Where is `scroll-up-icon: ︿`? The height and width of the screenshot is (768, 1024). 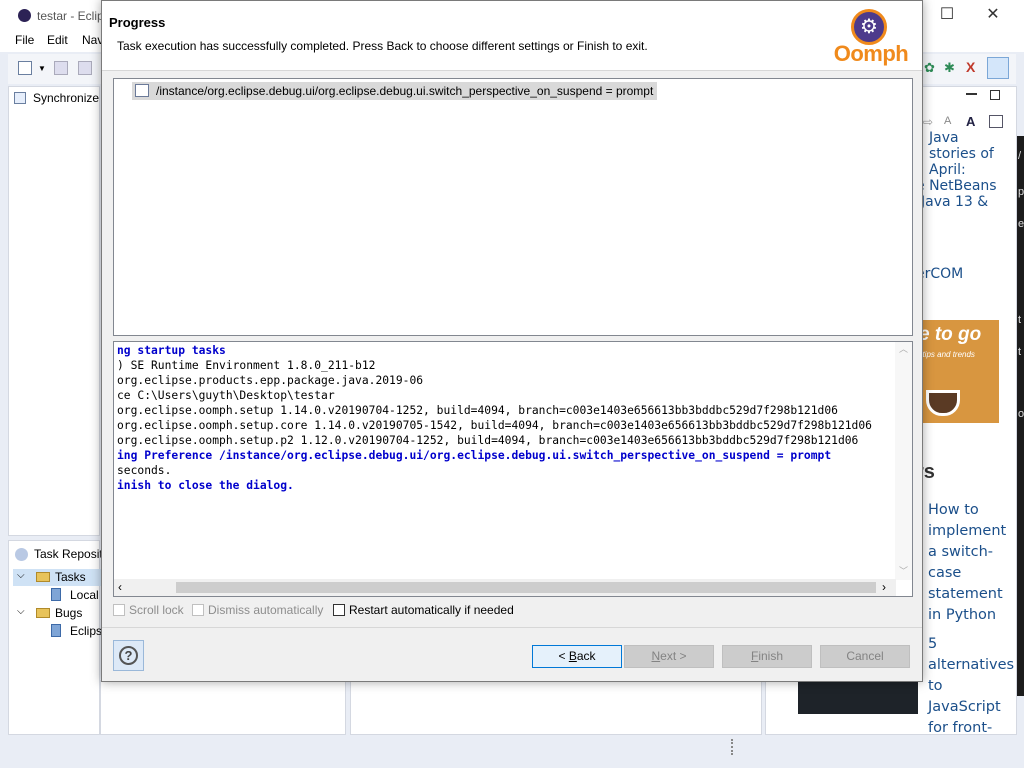
scroll-up-icon: ︿ is located at coordinates (903, 348).